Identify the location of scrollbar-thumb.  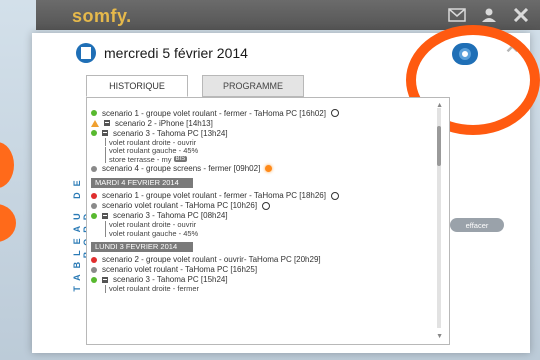
(439, 146).